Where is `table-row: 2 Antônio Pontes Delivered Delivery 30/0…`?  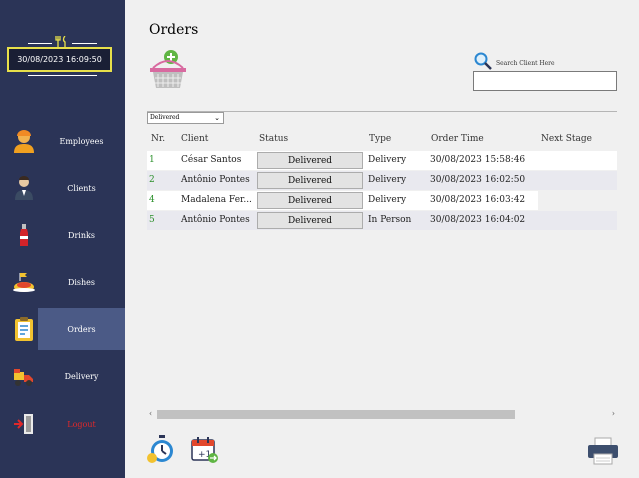 table-row: 2 Antônio Pontes Delivered Delivery 30/0… is located at coordinates (382, 180).